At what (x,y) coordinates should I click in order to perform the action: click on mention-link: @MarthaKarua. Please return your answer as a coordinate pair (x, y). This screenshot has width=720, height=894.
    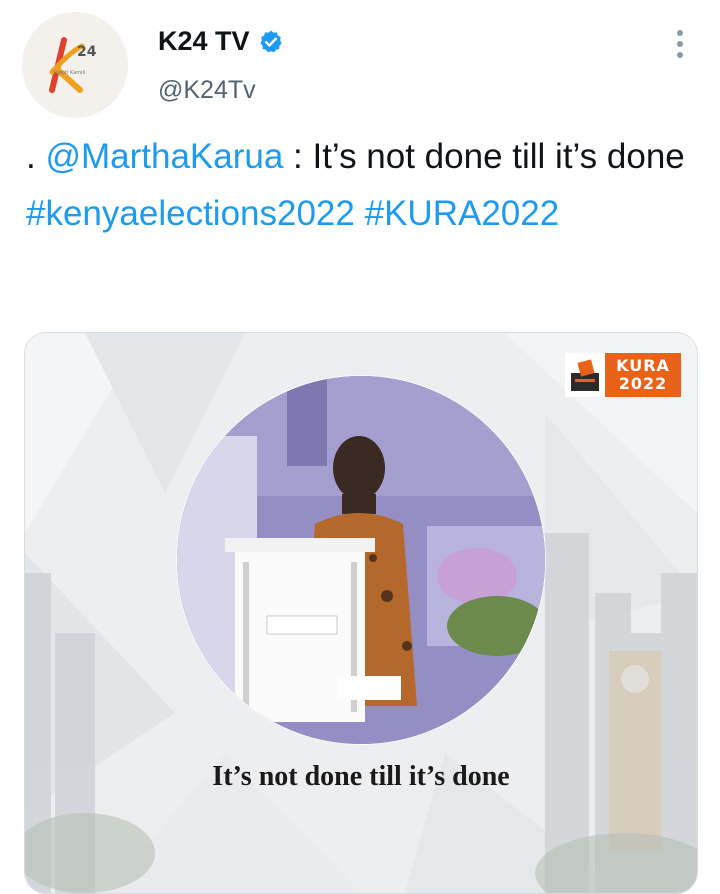
    Looking at the image, I should click on (164, 156).